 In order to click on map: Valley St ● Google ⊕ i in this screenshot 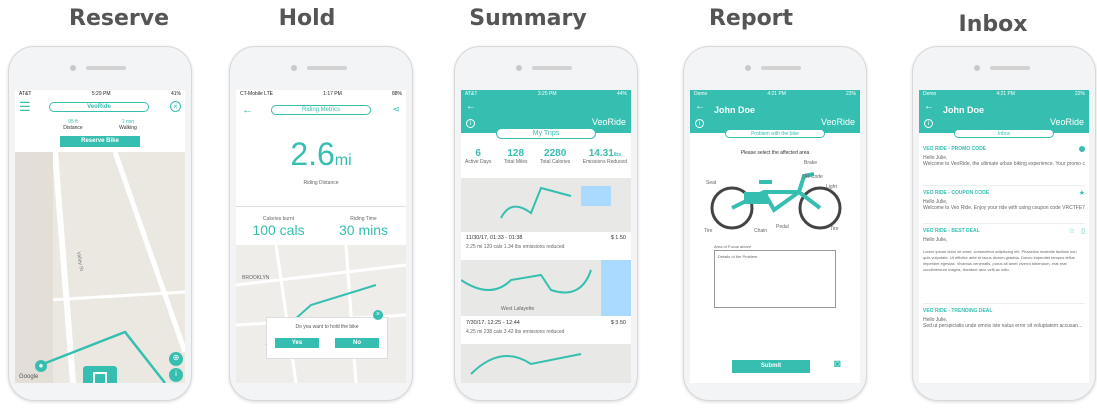, I will do `click(100, 267)`.